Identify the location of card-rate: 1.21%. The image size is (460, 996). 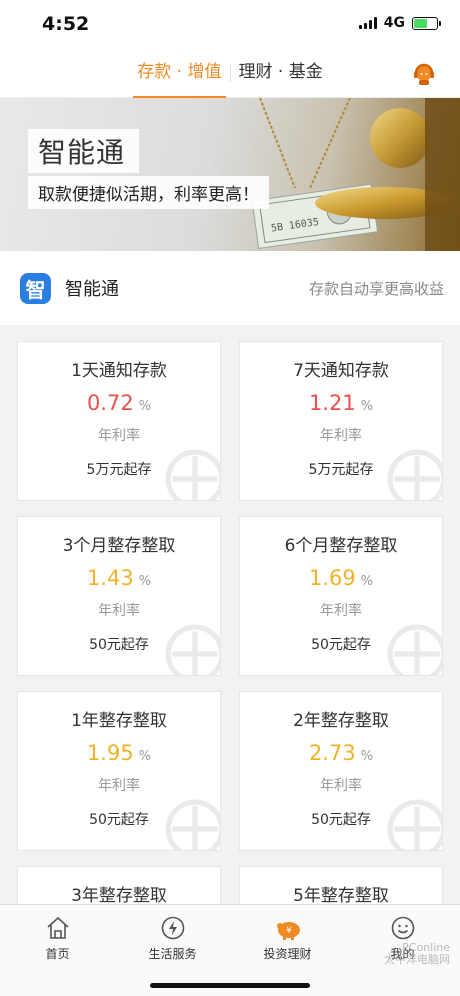
(341, 403).